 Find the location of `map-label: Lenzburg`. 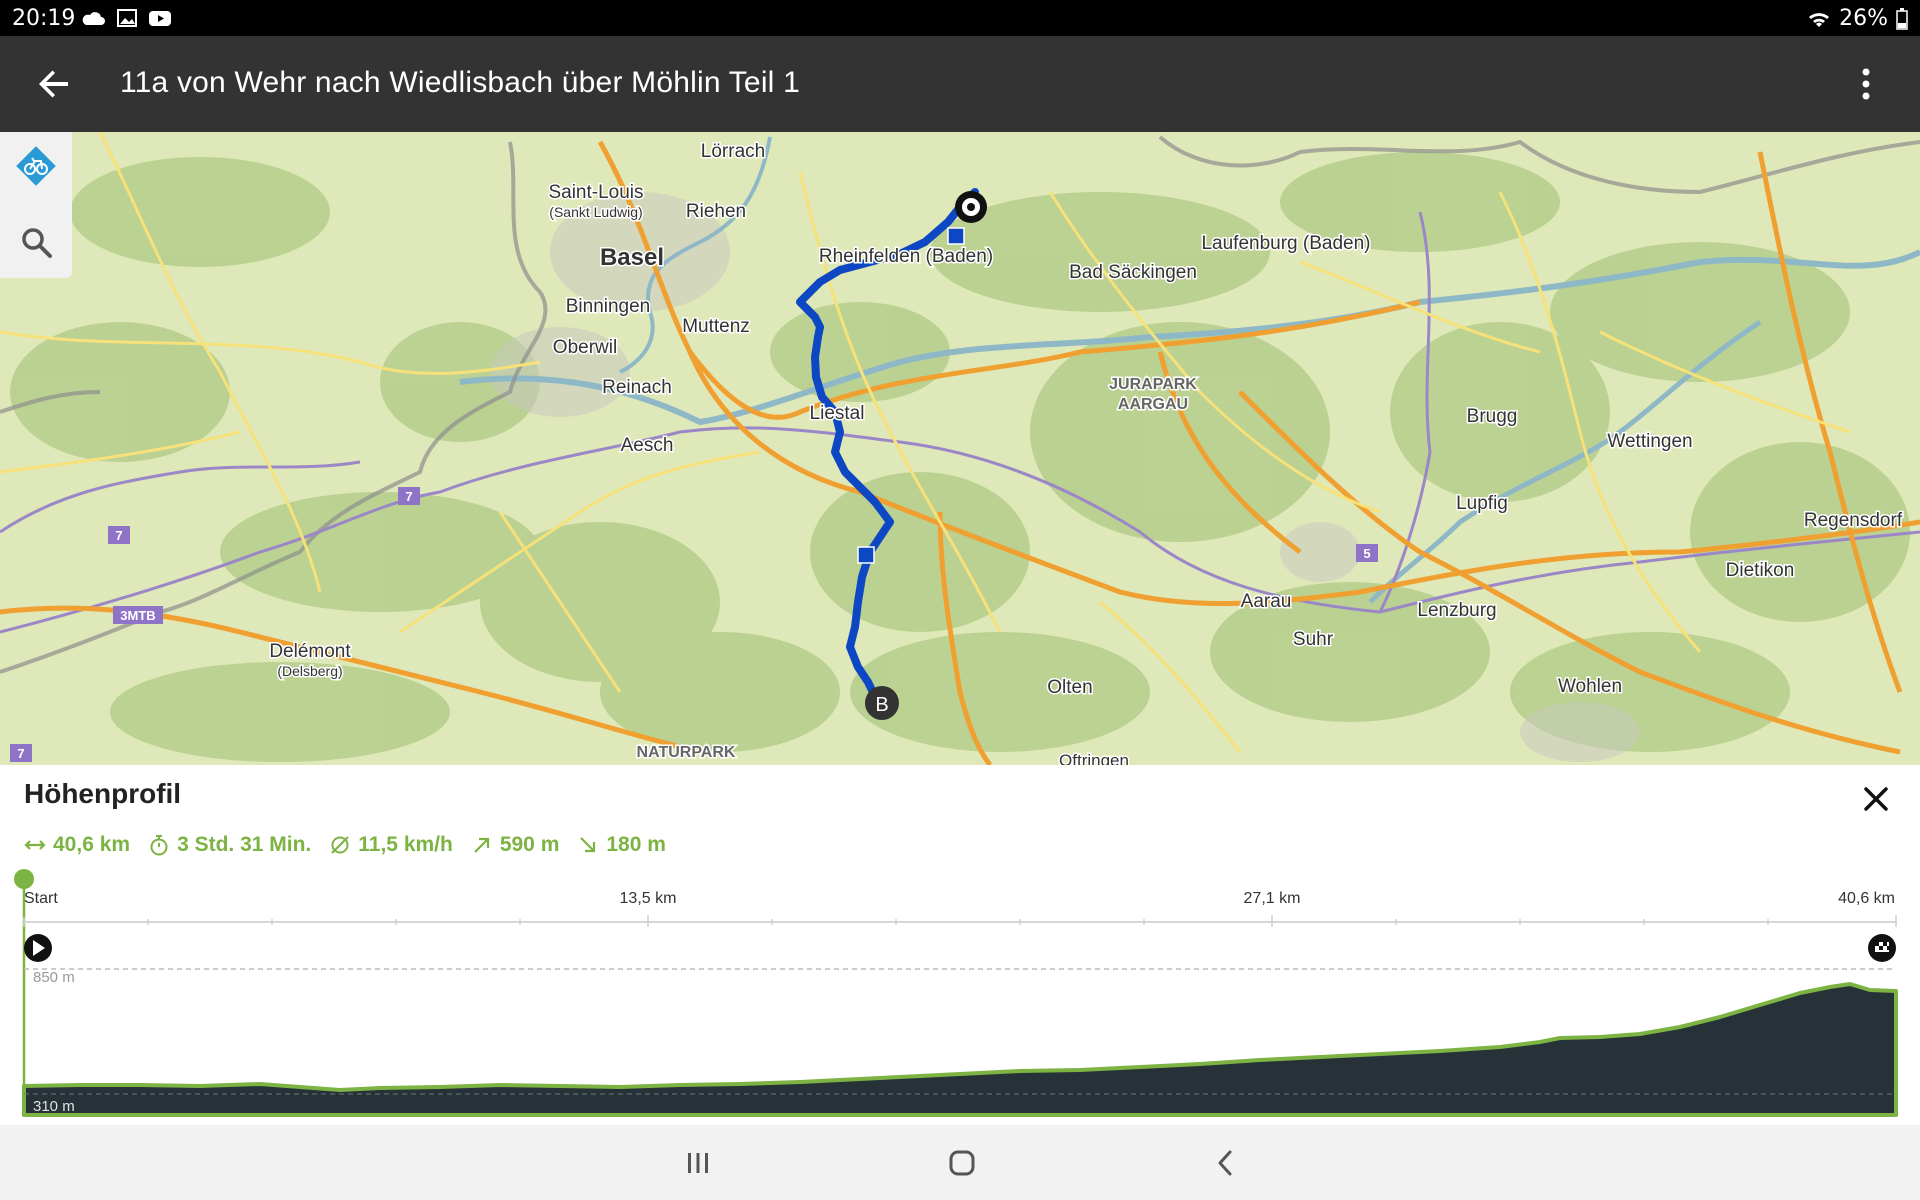

map-label: Lenzburg is located at coordinates (1456, 610).